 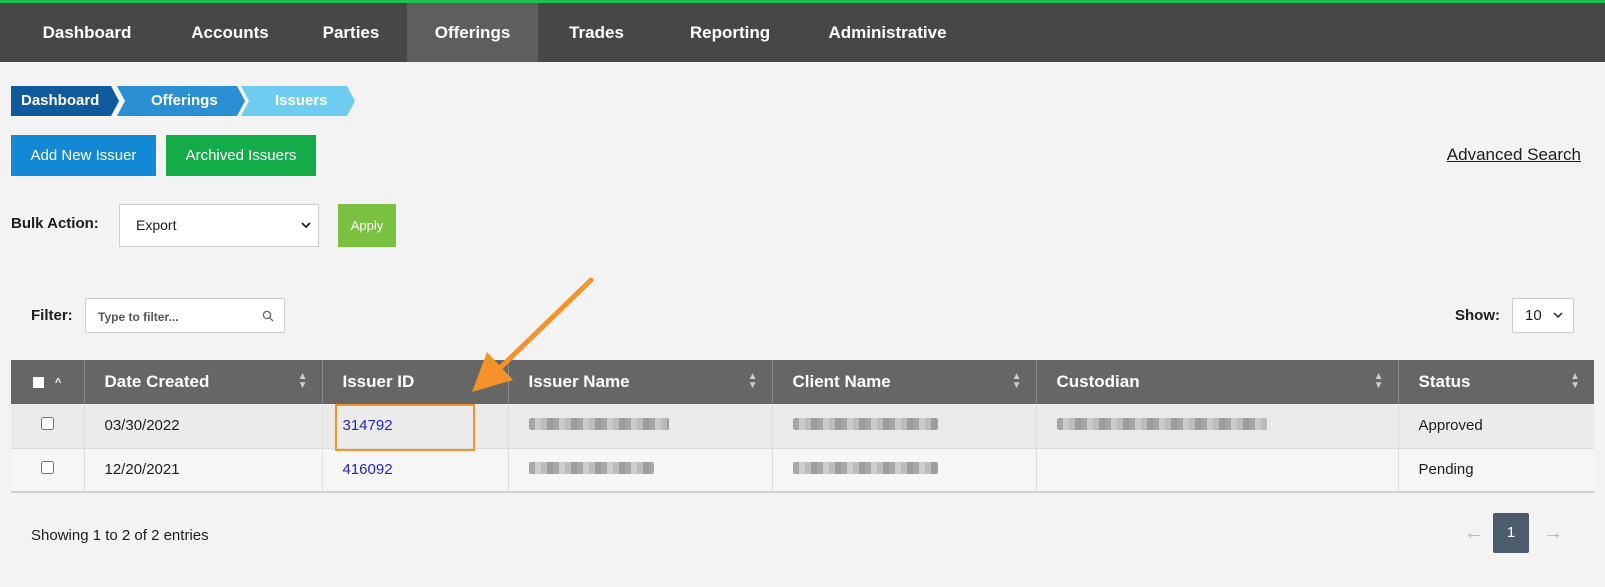 What do you see at coordinates (368, 425) in the screenshot?
I see `issuer-id-link: 314792` at bounding box center [368, 425].